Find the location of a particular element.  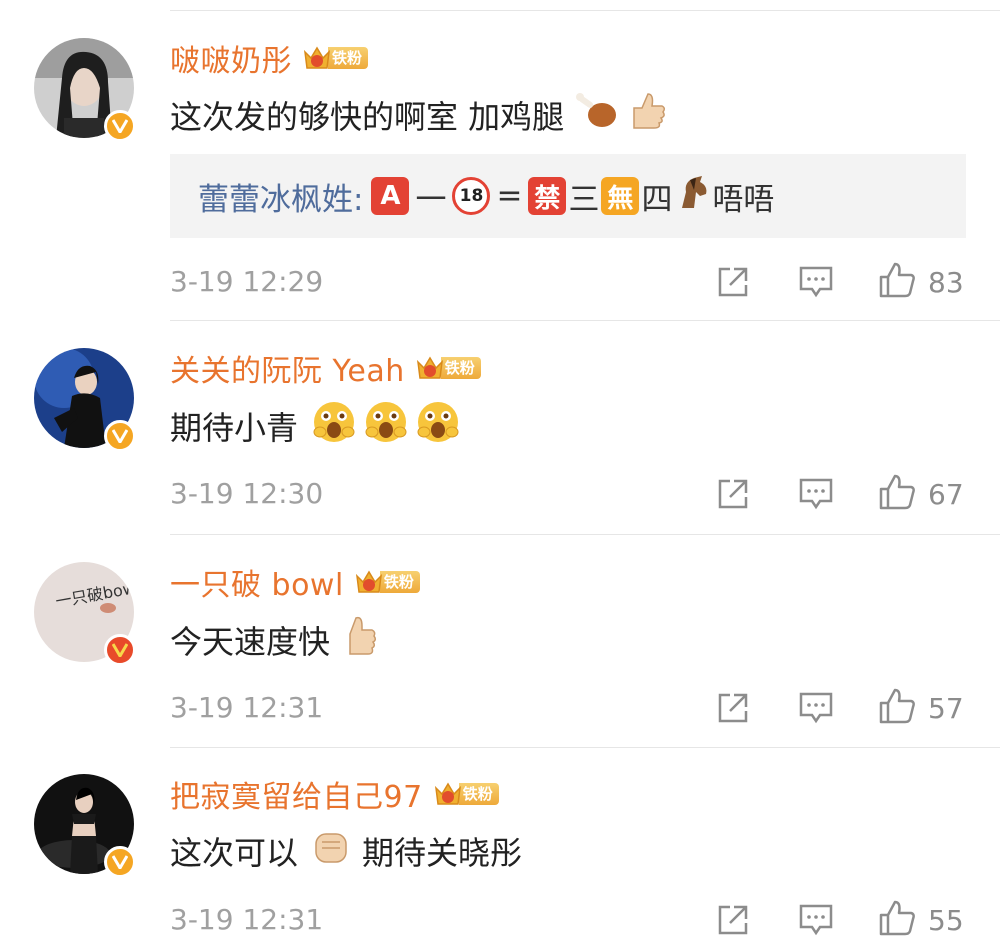

reply-preview: 蕾蕾冰枫姓: A 一 18 = 禁 三 無 四 唔唔 is located at coordinates (568, 196).